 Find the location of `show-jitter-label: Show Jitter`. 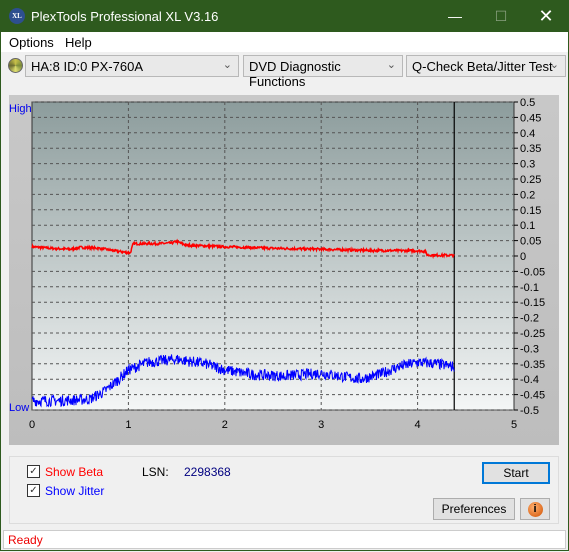

show-jitter-label: Show Jitter is located at coordinates (75, 491).